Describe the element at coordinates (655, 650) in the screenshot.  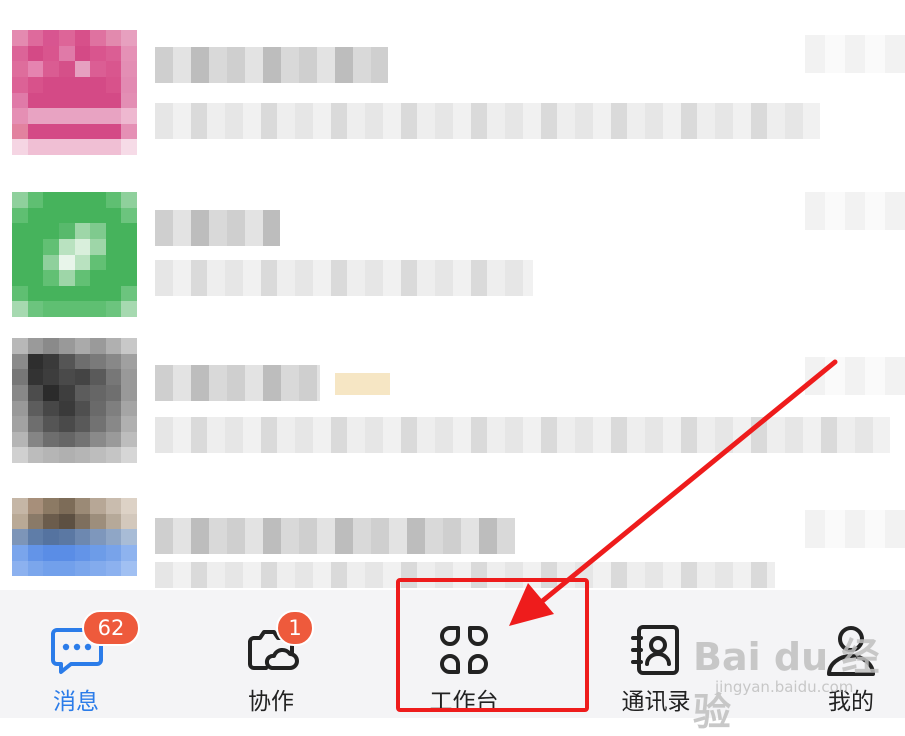
I see `contacts-book-icon` at that location.